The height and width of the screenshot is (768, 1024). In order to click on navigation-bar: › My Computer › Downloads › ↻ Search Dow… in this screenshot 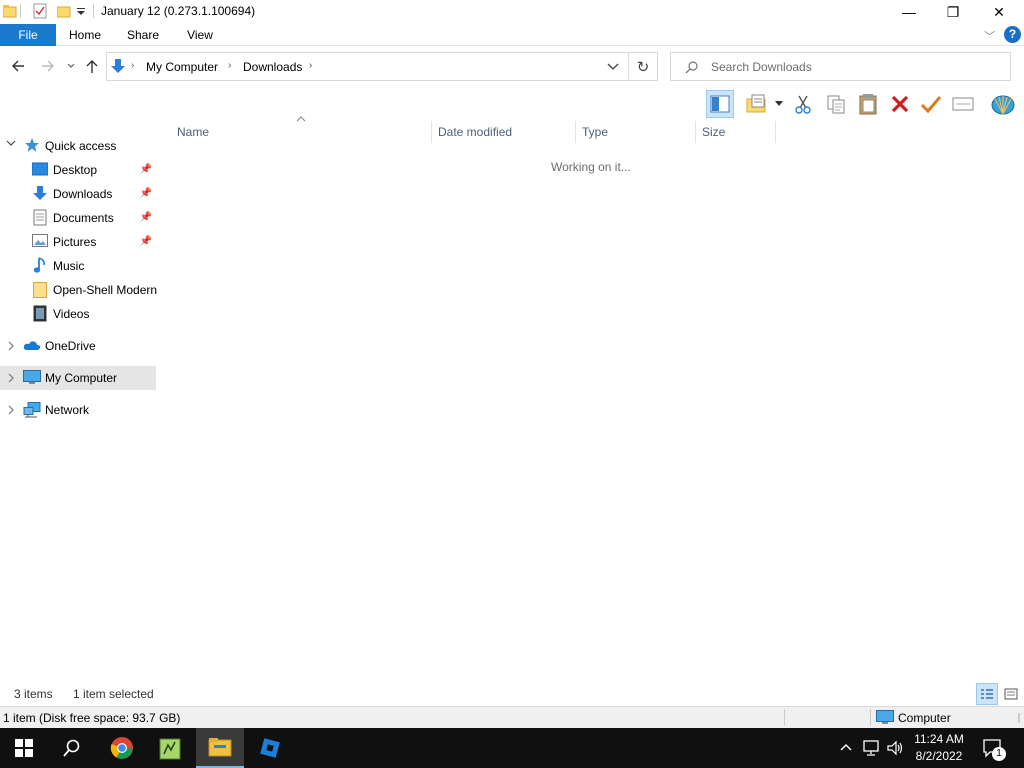, I will do `click(512, 67)`.